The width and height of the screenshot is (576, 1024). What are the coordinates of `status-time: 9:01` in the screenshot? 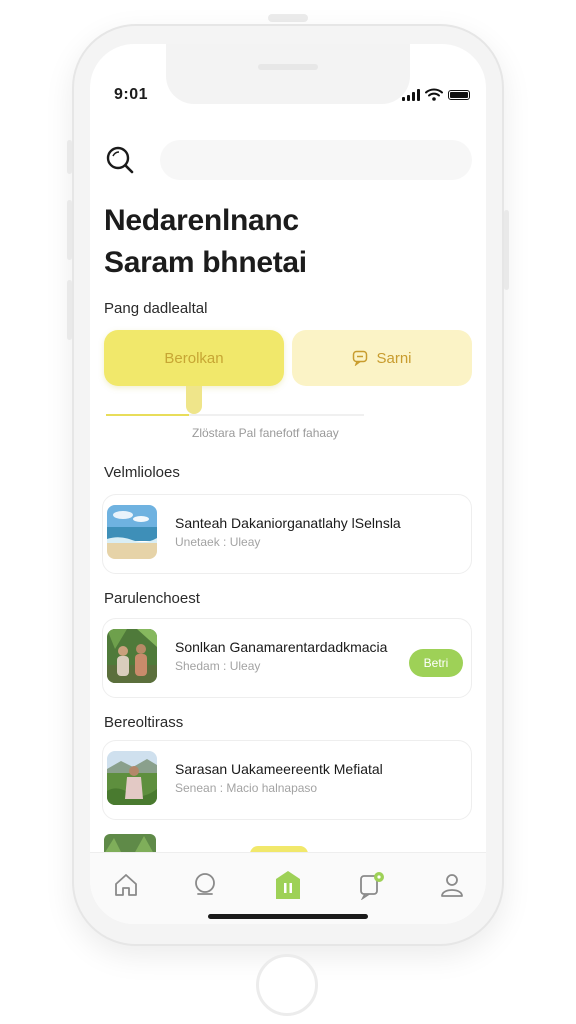 It's located at (131, 94).